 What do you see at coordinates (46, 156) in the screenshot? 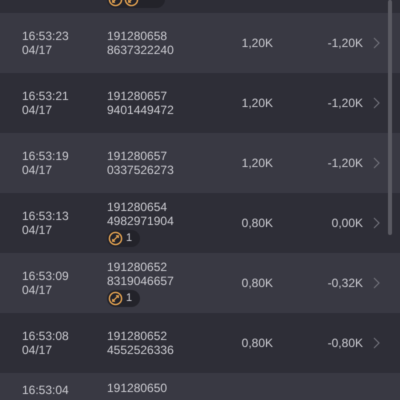
I see `time-text: 16:53:19` at bounding box center [46, 156].